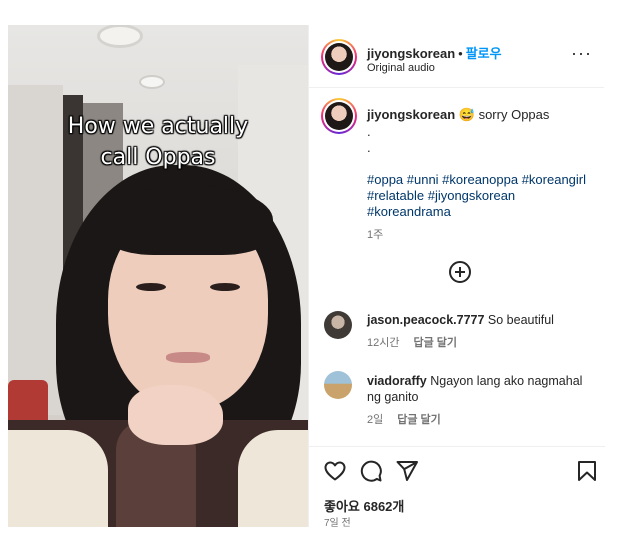 The height and width of the screenshot is (553, 636). Describe the element at coordinates (152, 82) in the screenshot. I see `ceiling-light-small` at that location.